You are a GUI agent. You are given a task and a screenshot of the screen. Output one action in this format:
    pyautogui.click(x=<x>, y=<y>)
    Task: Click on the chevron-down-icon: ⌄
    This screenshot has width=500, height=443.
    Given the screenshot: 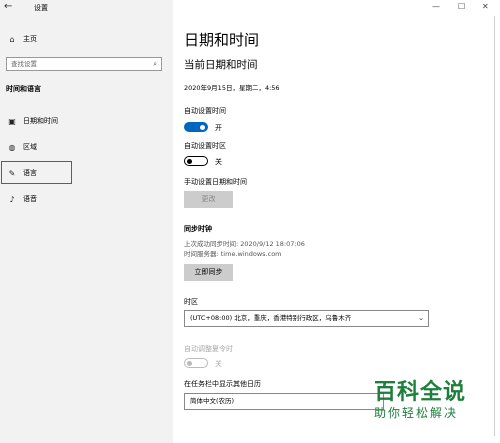 What is the action you would take?
    pyautogui.click(x=421, y=318)
    